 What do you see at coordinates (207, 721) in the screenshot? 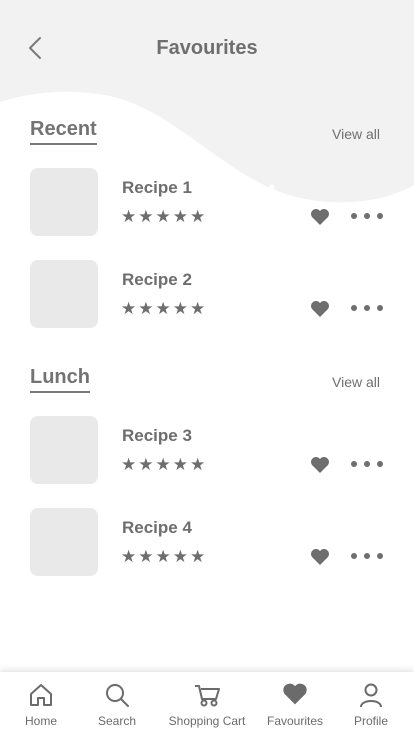
I see `tab-label: Shopping Cart` at bounding box center [207, 721].